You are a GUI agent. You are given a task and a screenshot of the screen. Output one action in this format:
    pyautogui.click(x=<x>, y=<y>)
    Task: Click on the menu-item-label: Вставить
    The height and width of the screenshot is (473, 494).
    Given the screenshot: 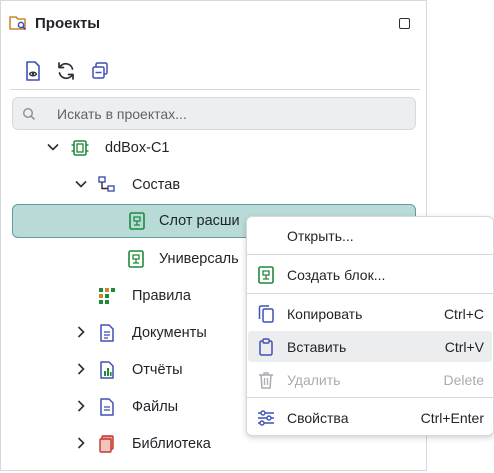 What is the action you would take?
    pyautogui.click(x=317, y=347)
    